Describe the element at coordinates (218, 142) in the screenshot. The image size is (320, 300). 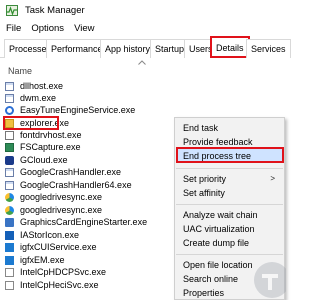
I see `menu-provide-feedback: Provide feedback` at that location.